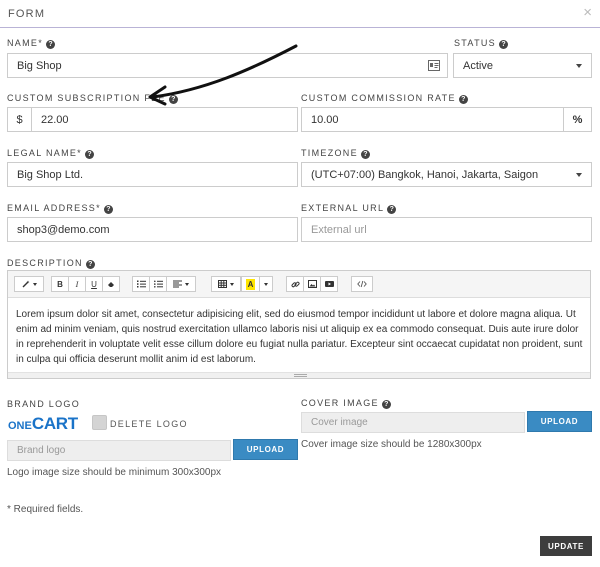 The height and width of the screenshot is (567, 600). I want to click on link-icon, so click(295, 284).